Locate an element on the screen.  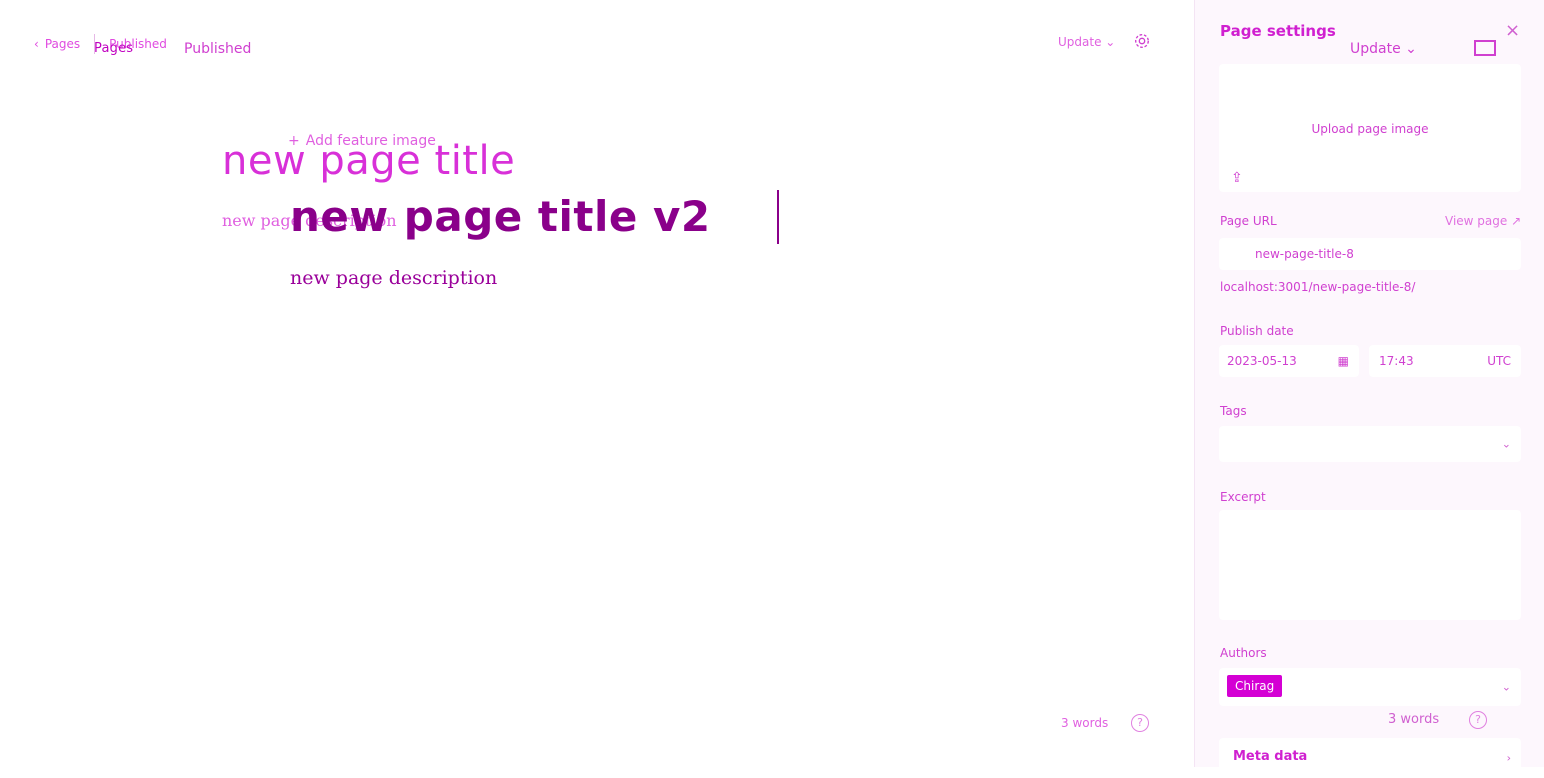
page-url-input: new-page-title-8 is located at coordinates (1370, 254).